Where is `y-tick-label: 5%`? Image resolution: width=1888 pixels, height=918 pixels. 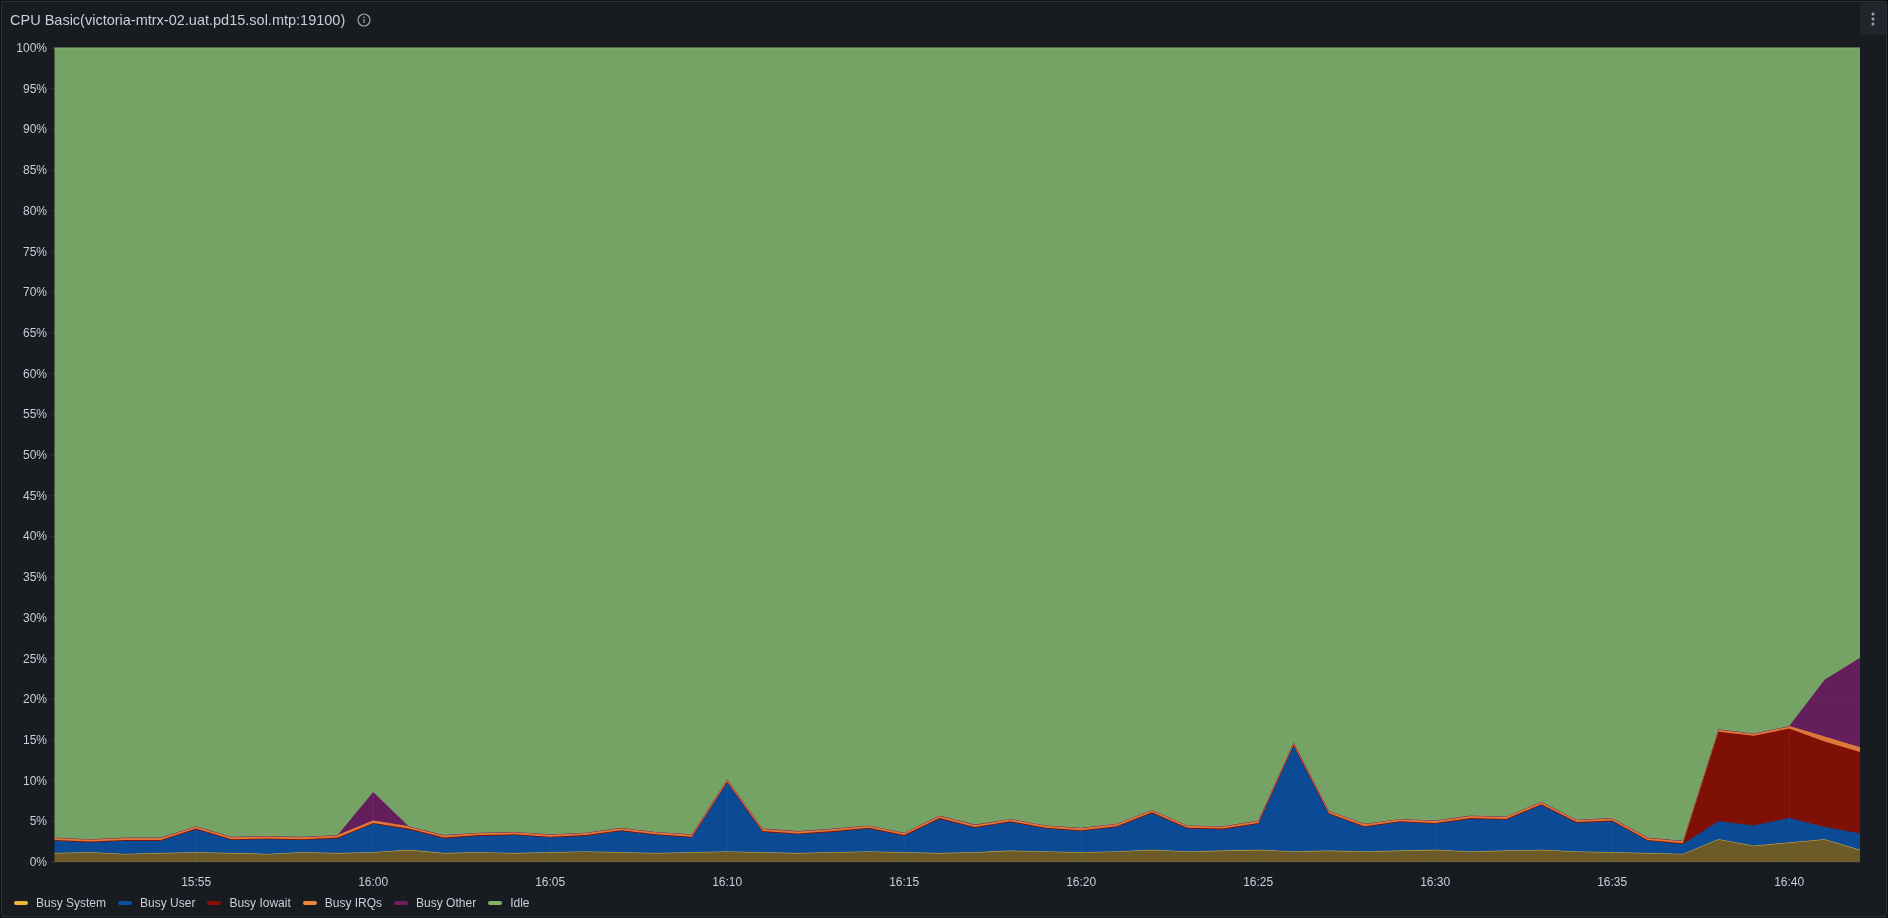 y-tick-label: 5% is located at coordinates (38, 821).